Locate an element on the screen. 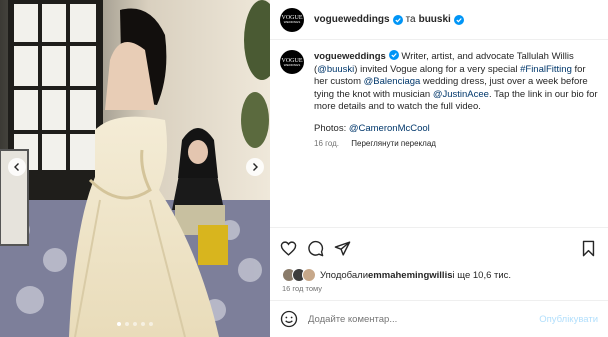 This screenshot has height=337, width=608. emoji-icon is located at coordinates (289, 319).